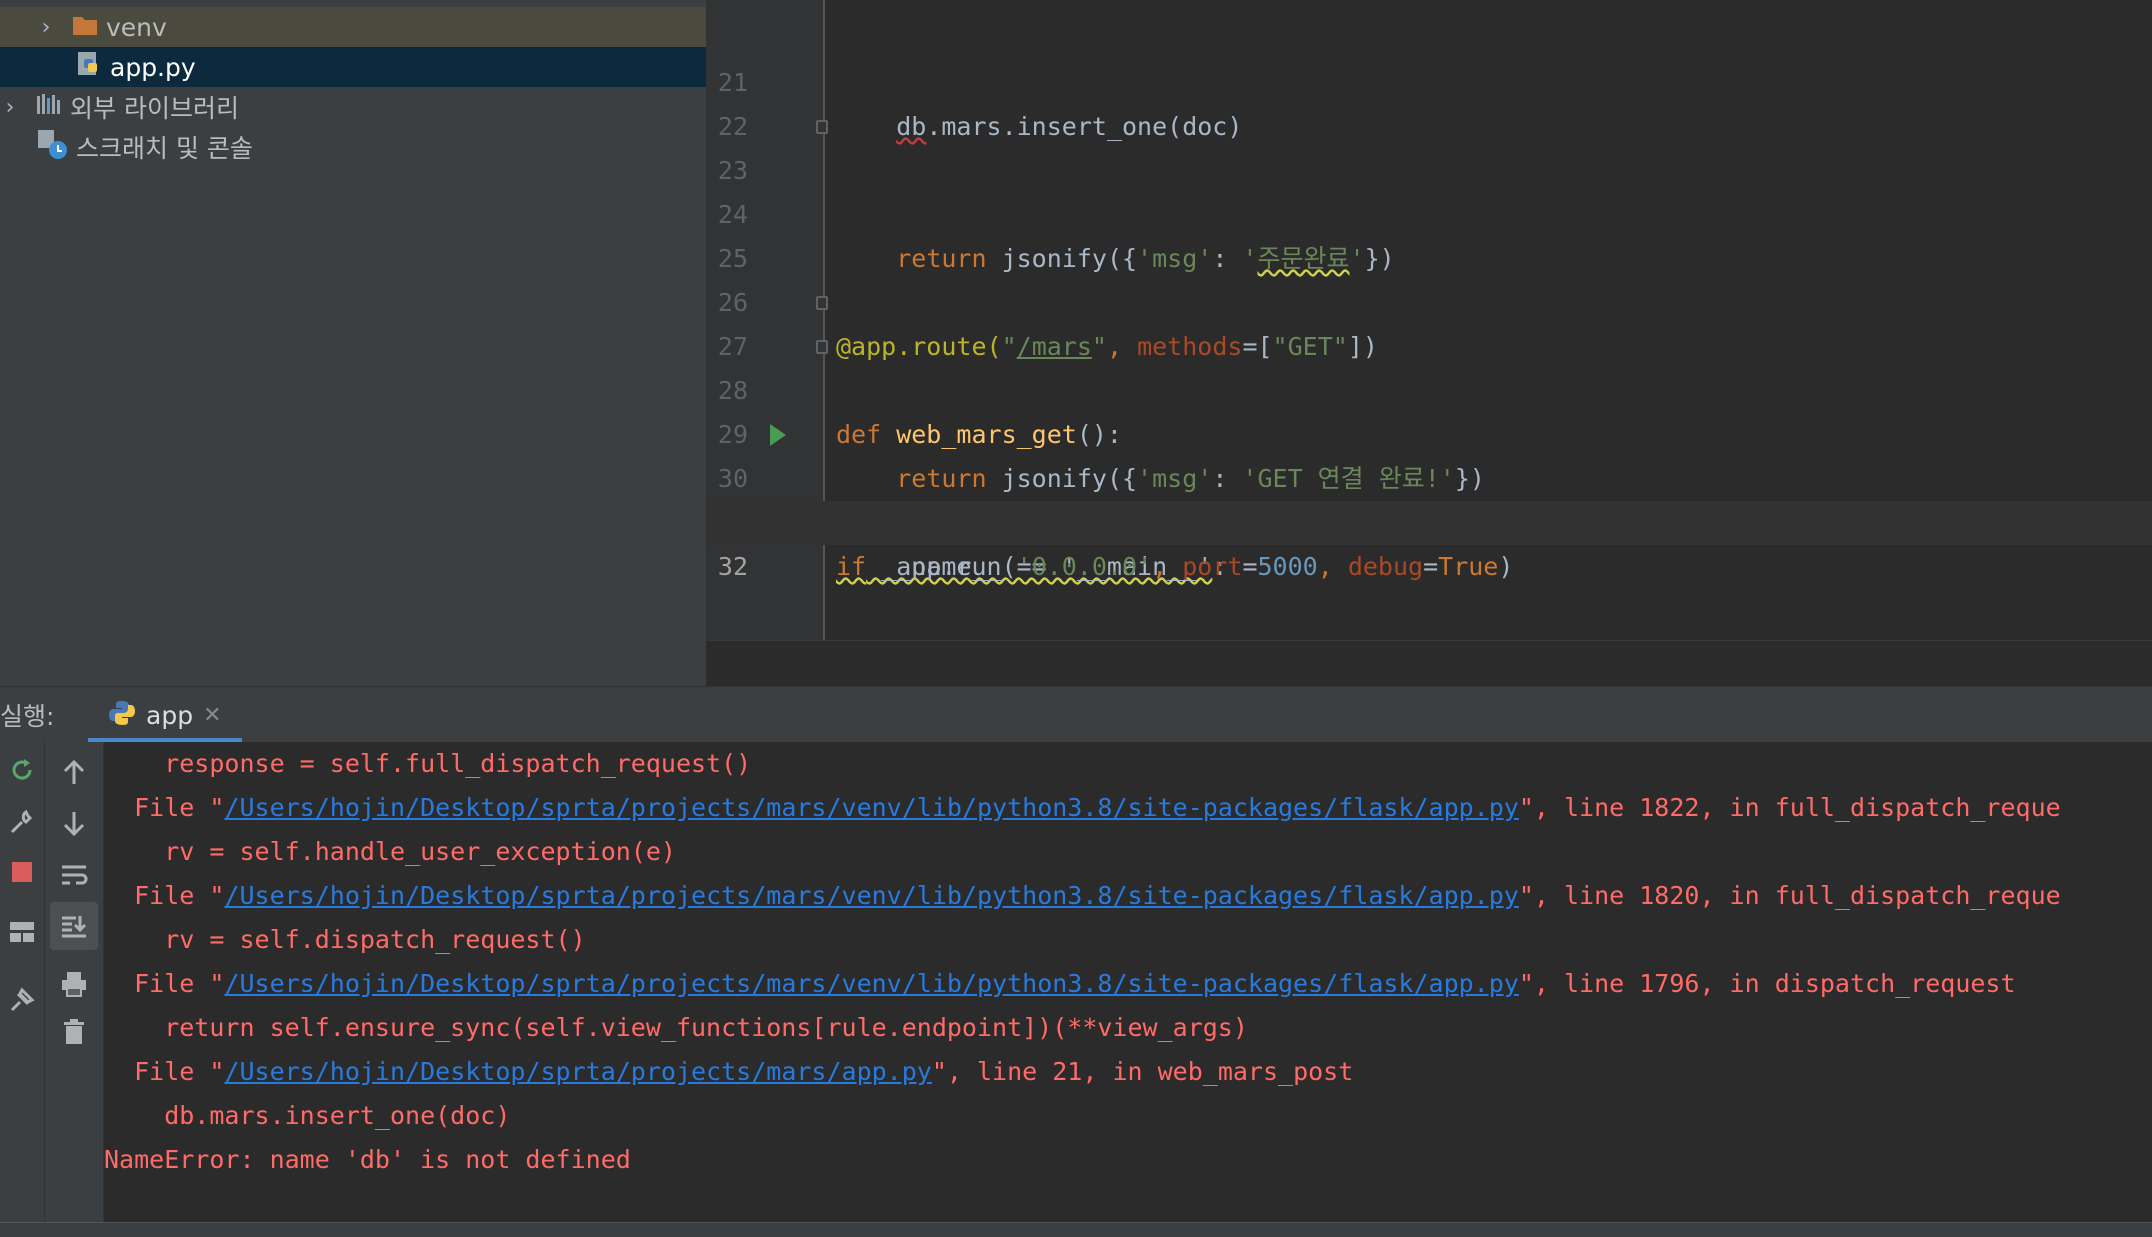 Image resolution: width=2152 pixels, height=1237 pixels. Describe the element at coordinates (164, 148) in the screenshot. I see `tree-item-label: 스크래치 및 콘솔` at that location.